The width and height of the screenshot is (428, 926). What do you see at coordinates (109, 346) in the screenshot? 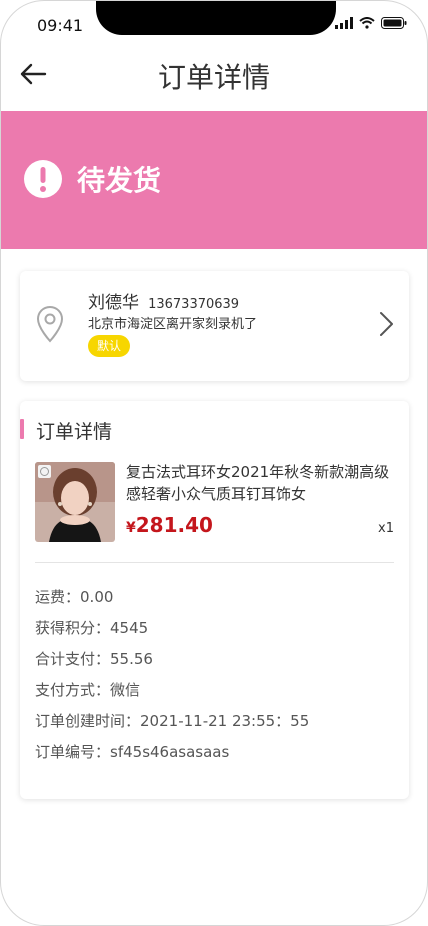
I see `default-badge: 默认` at bounding box center [109, 346].